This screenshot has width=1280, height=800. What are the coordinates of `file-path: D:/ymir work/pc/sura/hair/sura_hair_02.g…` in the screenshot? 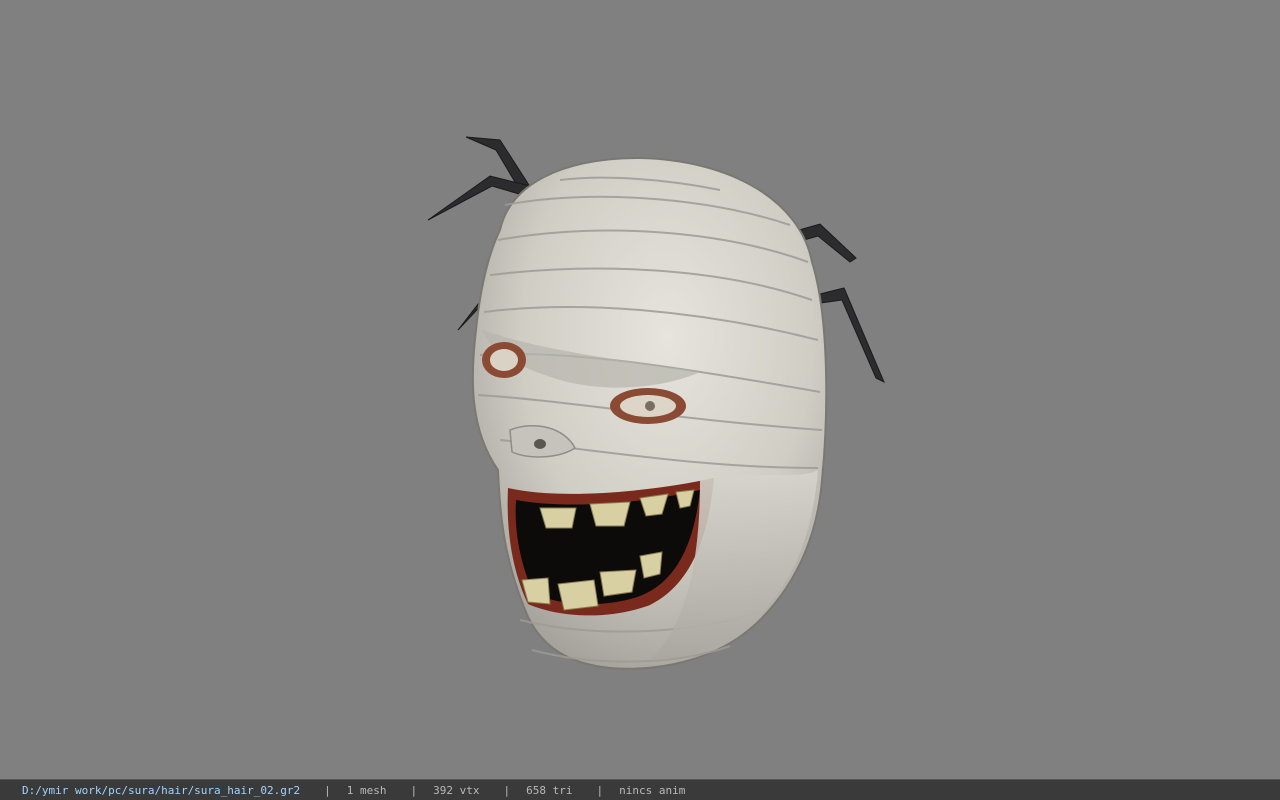 It's located at (161, 790).